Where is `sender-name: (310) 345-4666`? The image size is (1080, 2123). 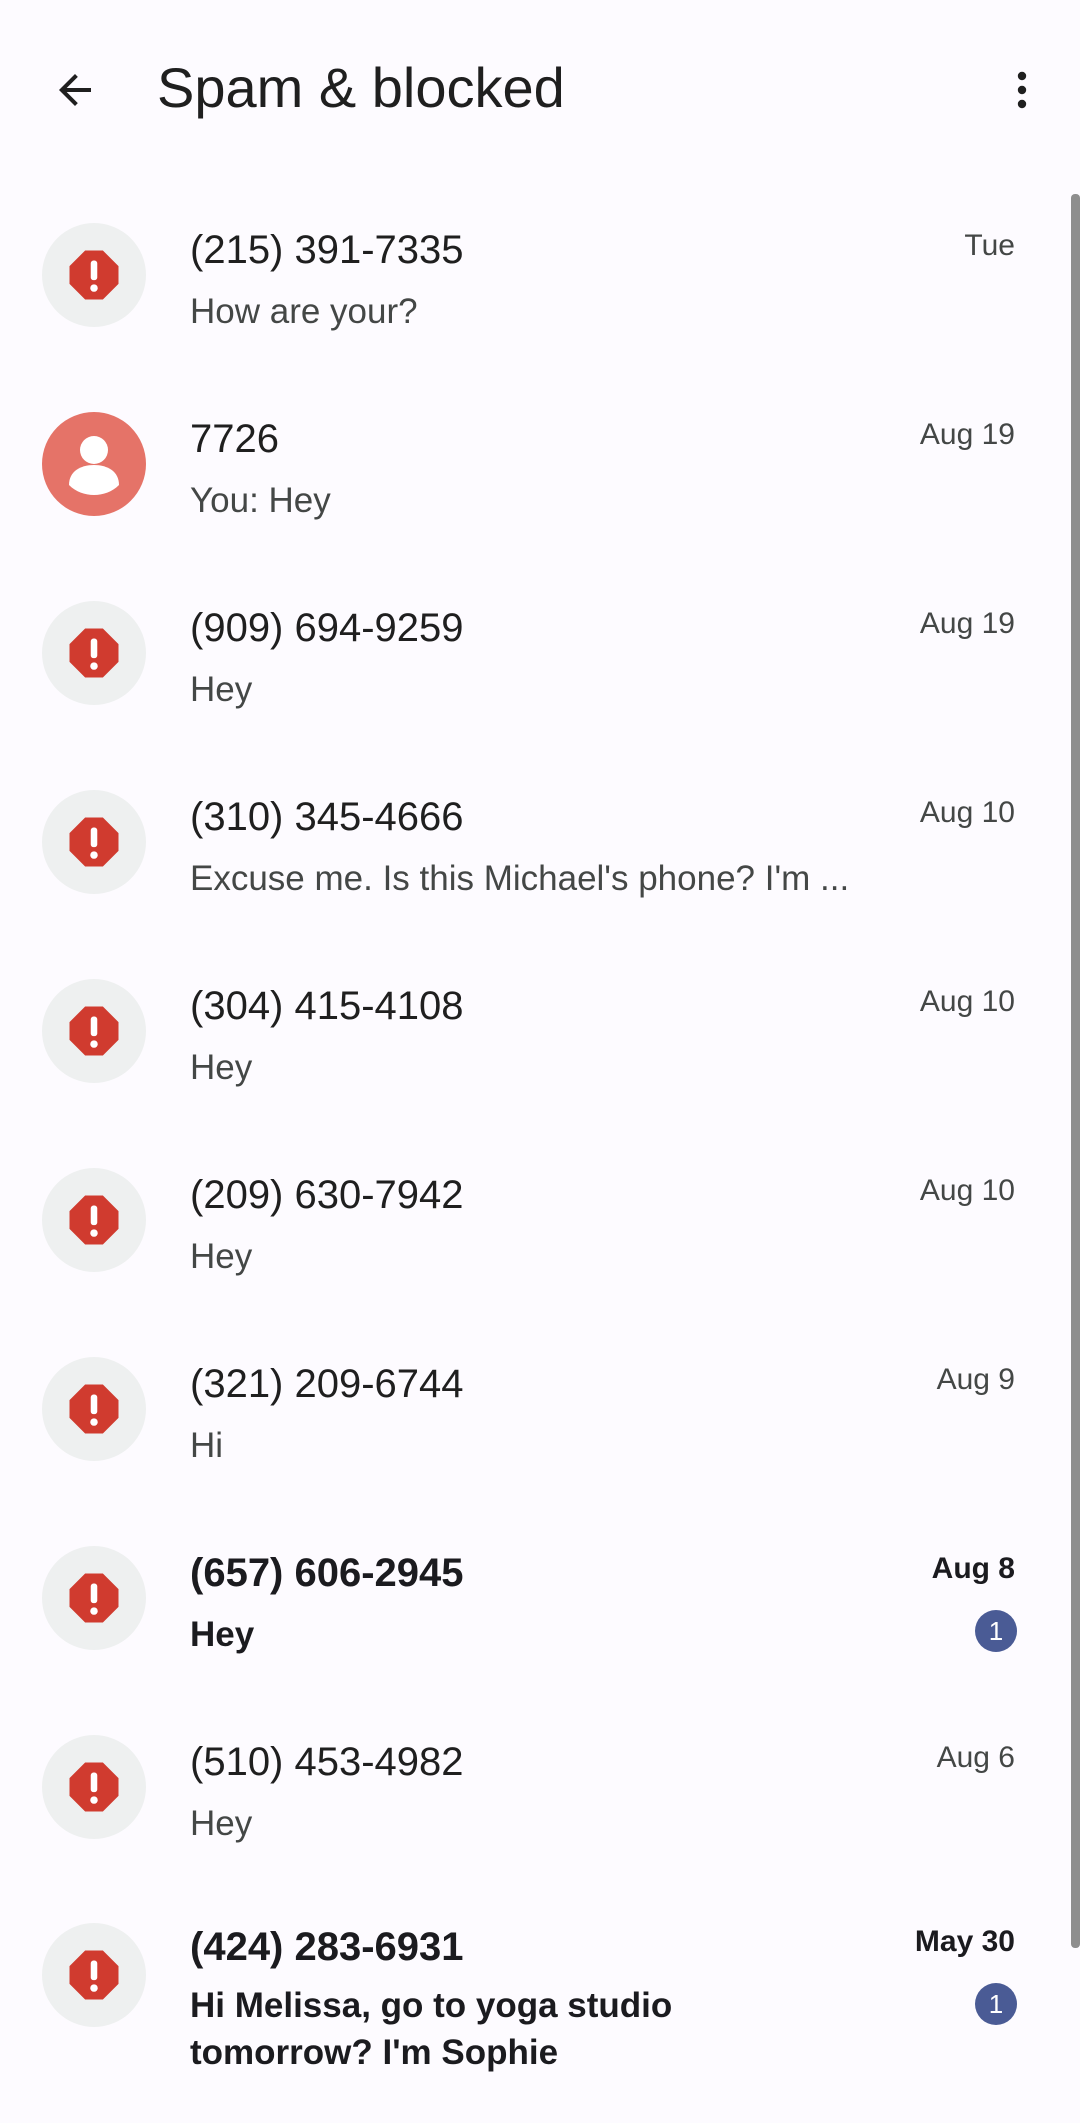
sender-name: (310) 345-4666 is located at coordinates (327, 817).